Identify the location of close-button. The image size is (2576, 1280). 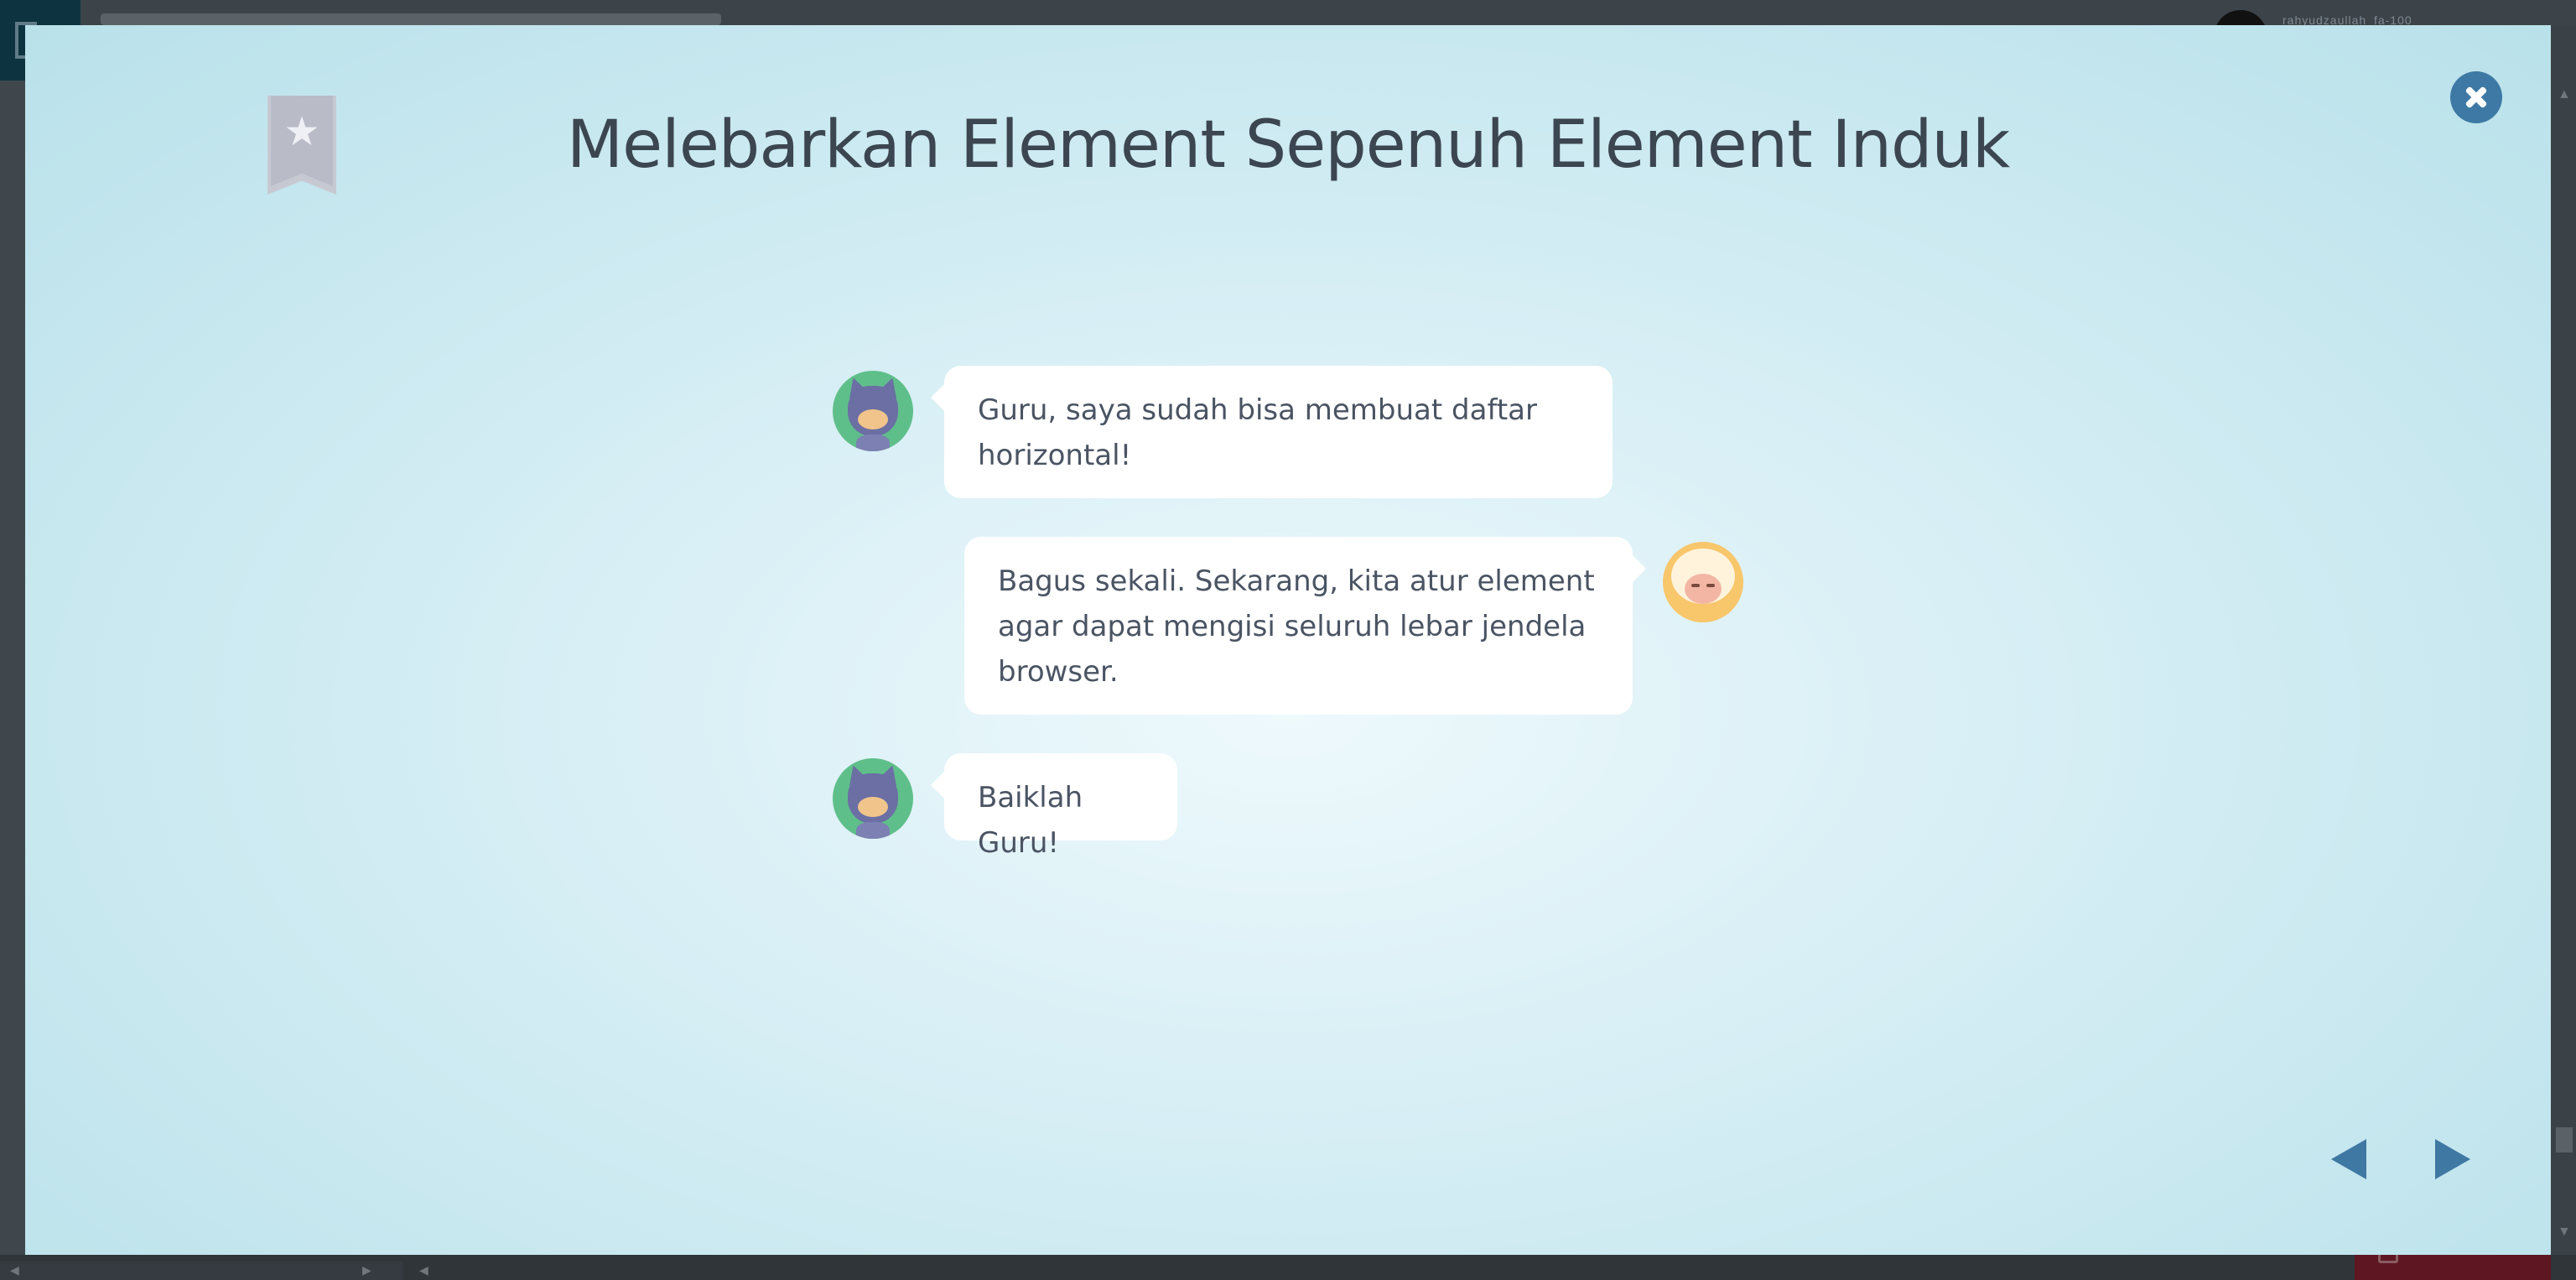
(2476, 97).